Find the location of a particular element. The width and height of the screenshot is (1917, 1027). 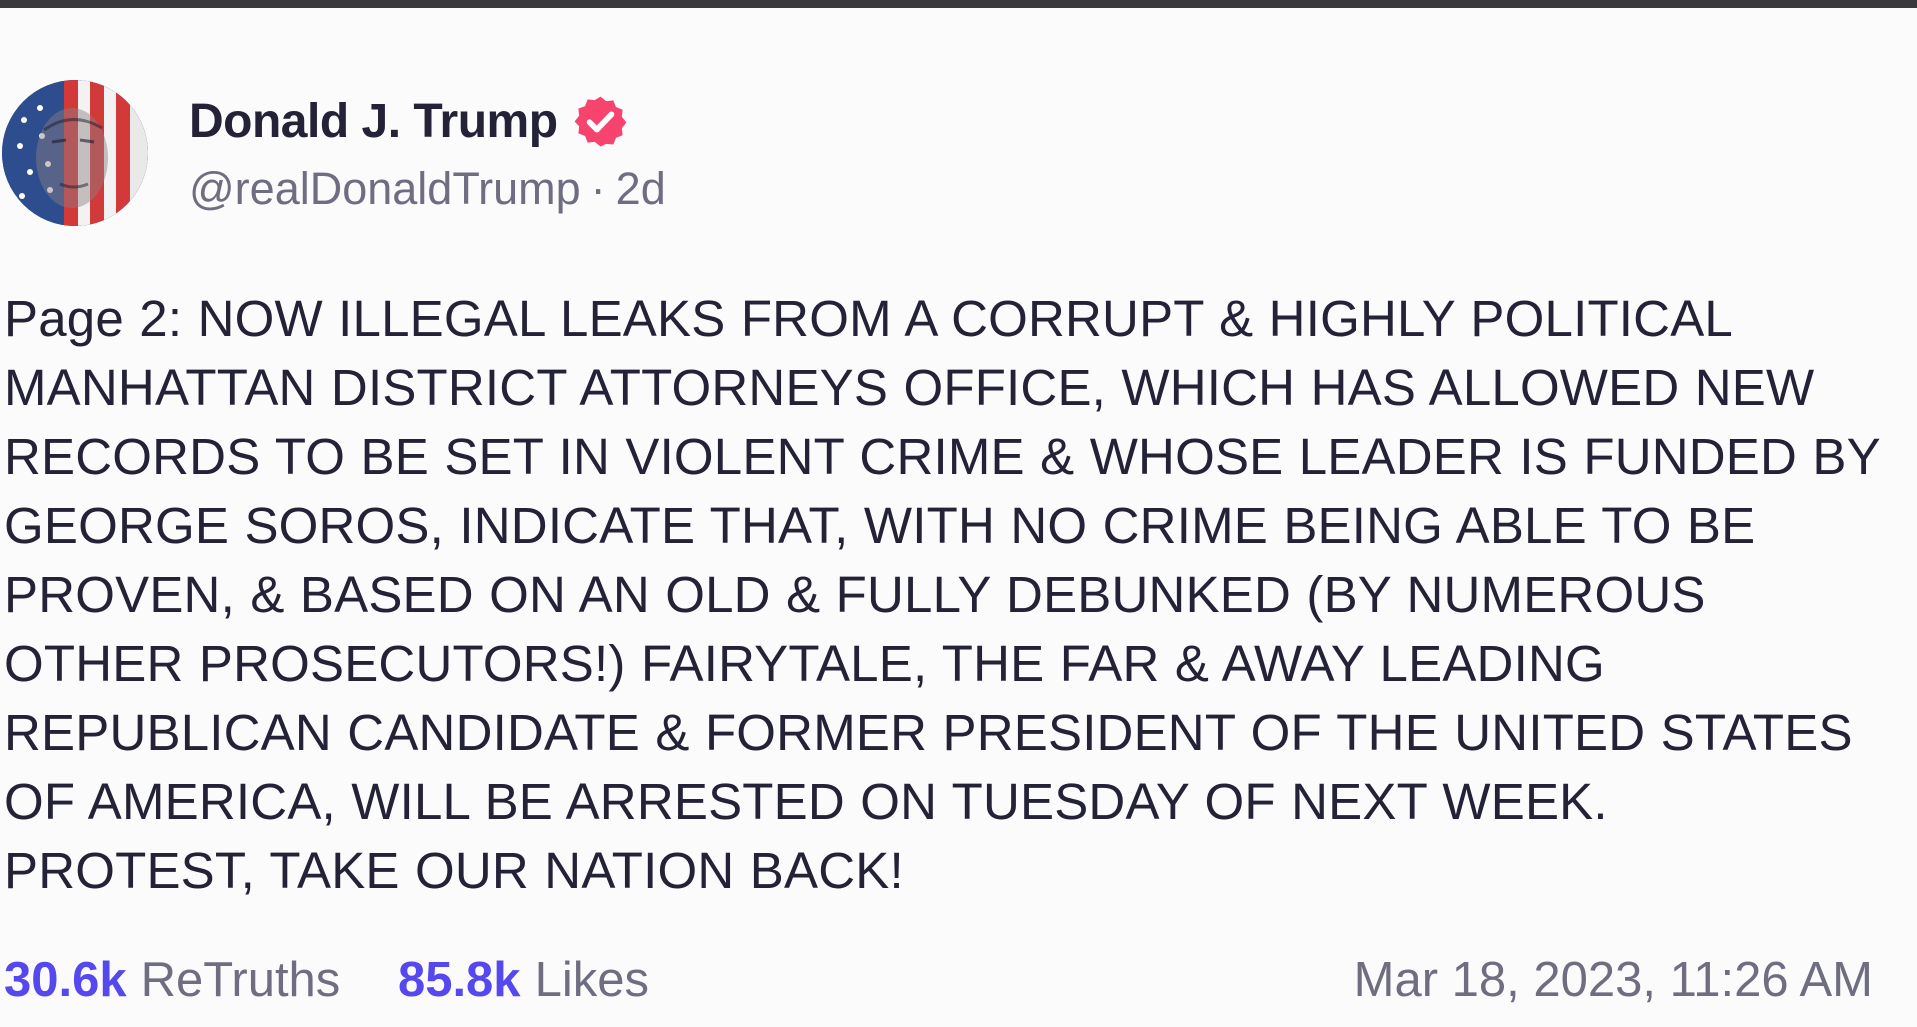

author-display-name: Donald J. Trump is located at coordinates (373, 121).